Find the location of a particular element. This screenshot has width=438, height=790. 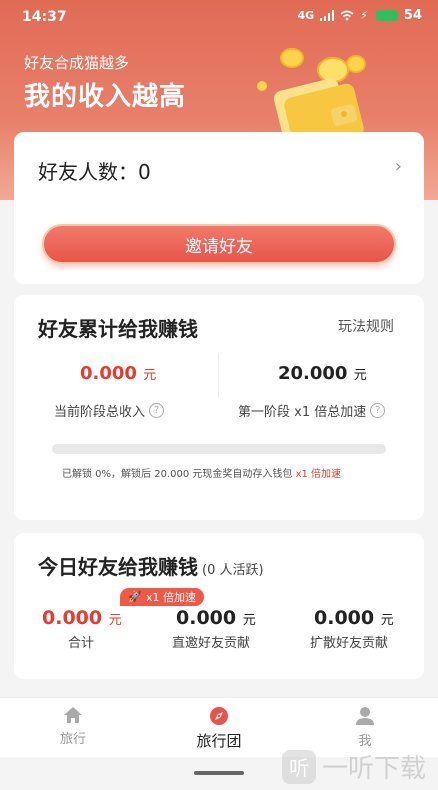

home-indicator is located at coordinates (219, 773).